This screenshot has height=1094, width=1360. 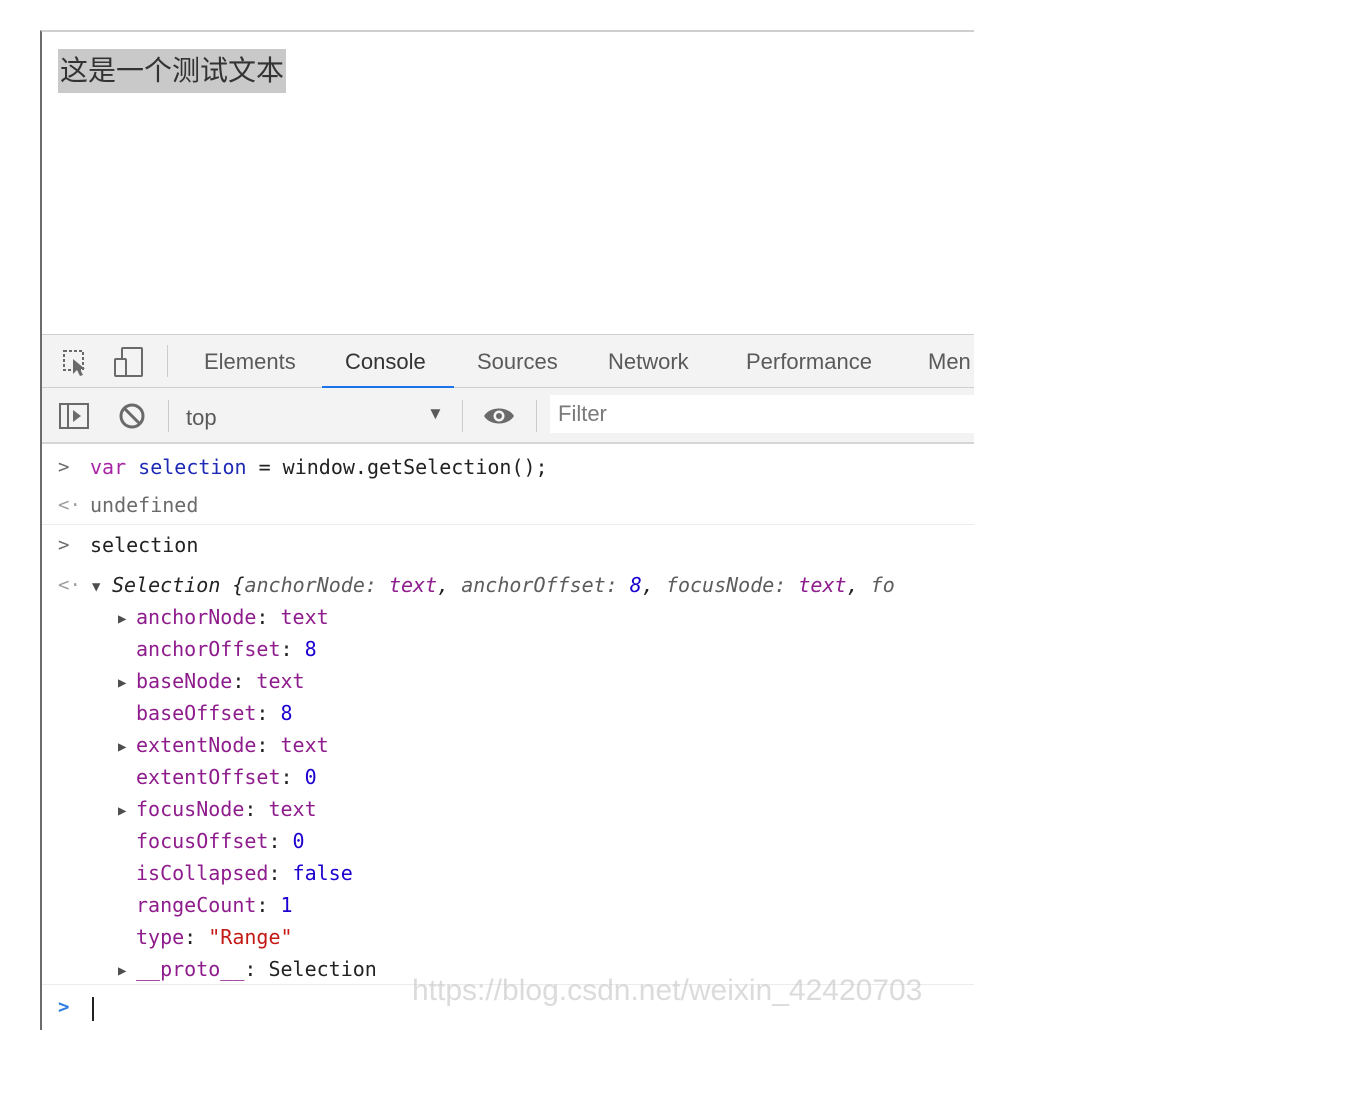 What do you see at coordinates (93, 1009) in the screenshot?
I see `text-caret` at bounding box center [93, 1009].